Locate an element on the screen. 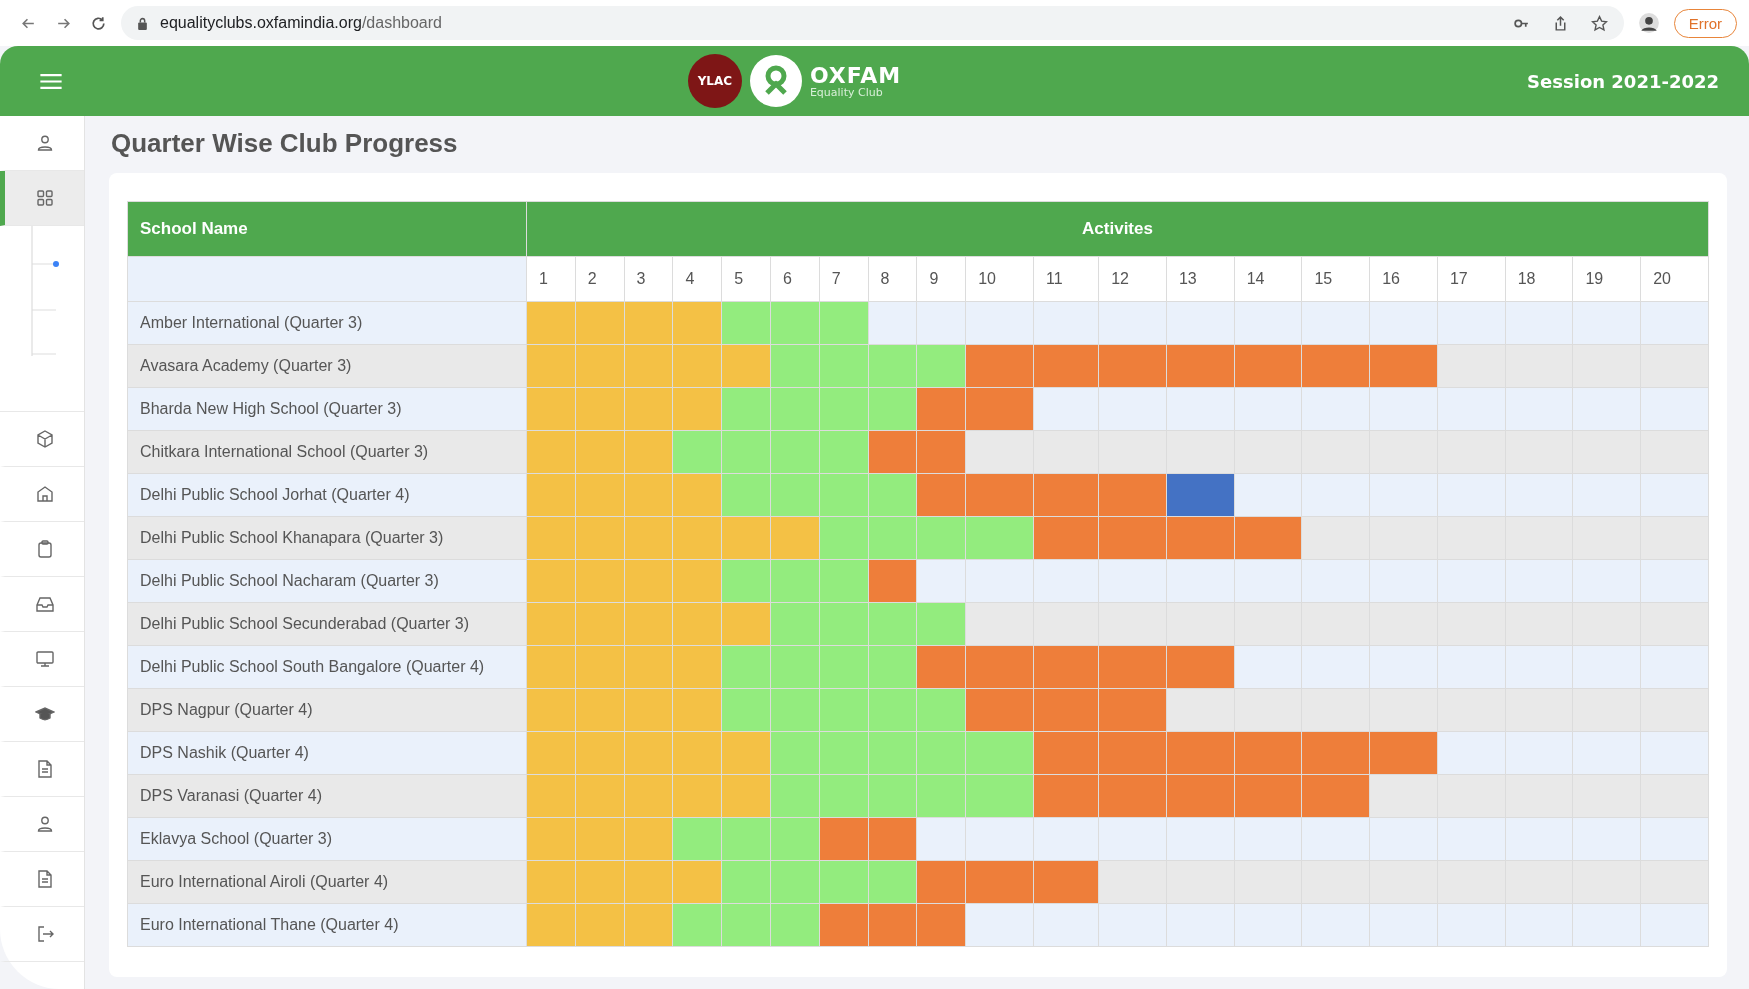 Image resolution: width=1749 pixels, height=989 pixels. school-name-cell: Delhi Public School South Bangalore (Quarter 4) is located at coordinates (327, 667).